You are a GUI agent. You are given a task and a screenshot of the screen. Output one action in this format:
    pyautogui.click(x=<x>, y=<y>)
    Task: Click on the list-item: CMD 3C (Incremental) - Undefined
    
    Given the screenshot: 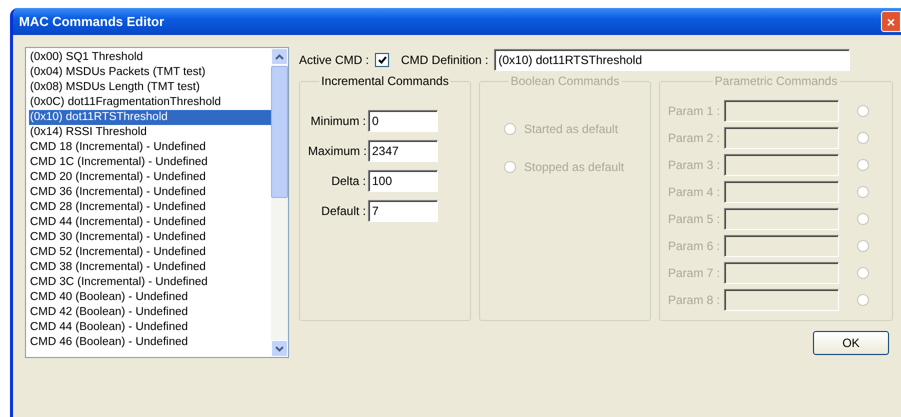 What is the action you would take?
    pyautogui.click(x=150, y=282)
    